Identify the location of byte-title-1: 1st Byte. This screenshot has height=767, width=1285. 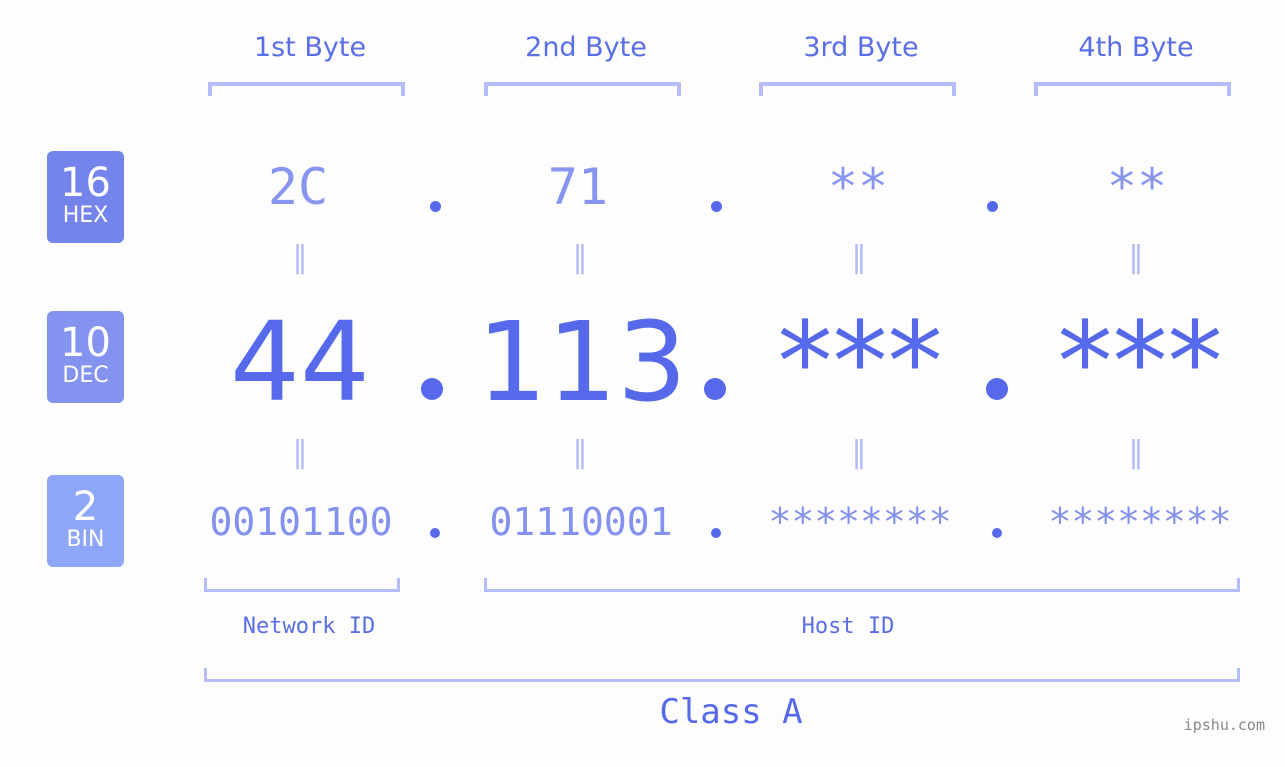
(310, 47).